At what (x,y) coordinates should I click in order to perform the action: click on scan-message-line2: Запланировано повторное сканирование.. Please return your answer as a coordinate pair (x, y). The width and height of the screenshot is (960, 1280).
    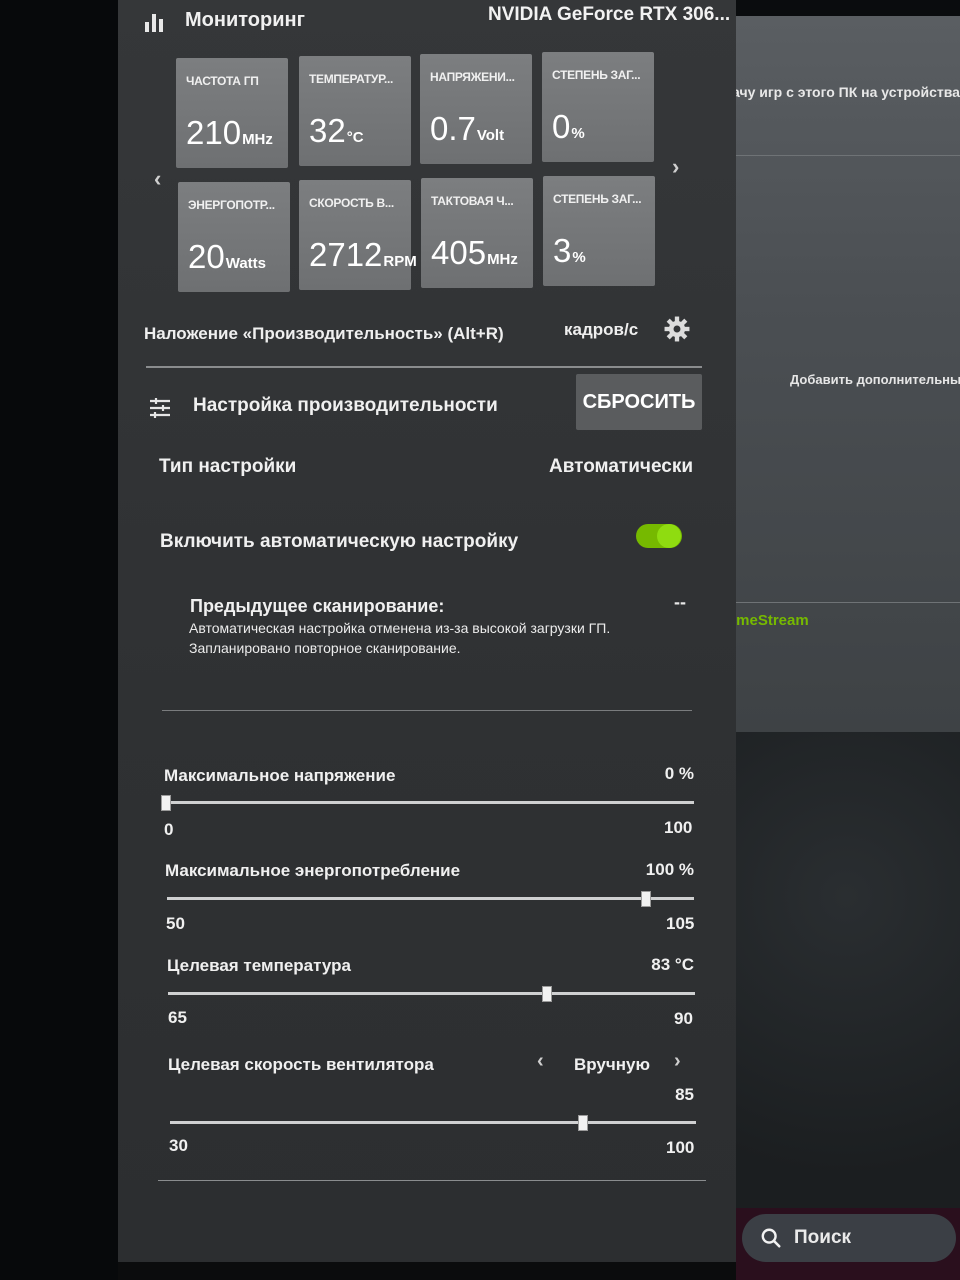
    Looking at the image, I should click on (325, 648).